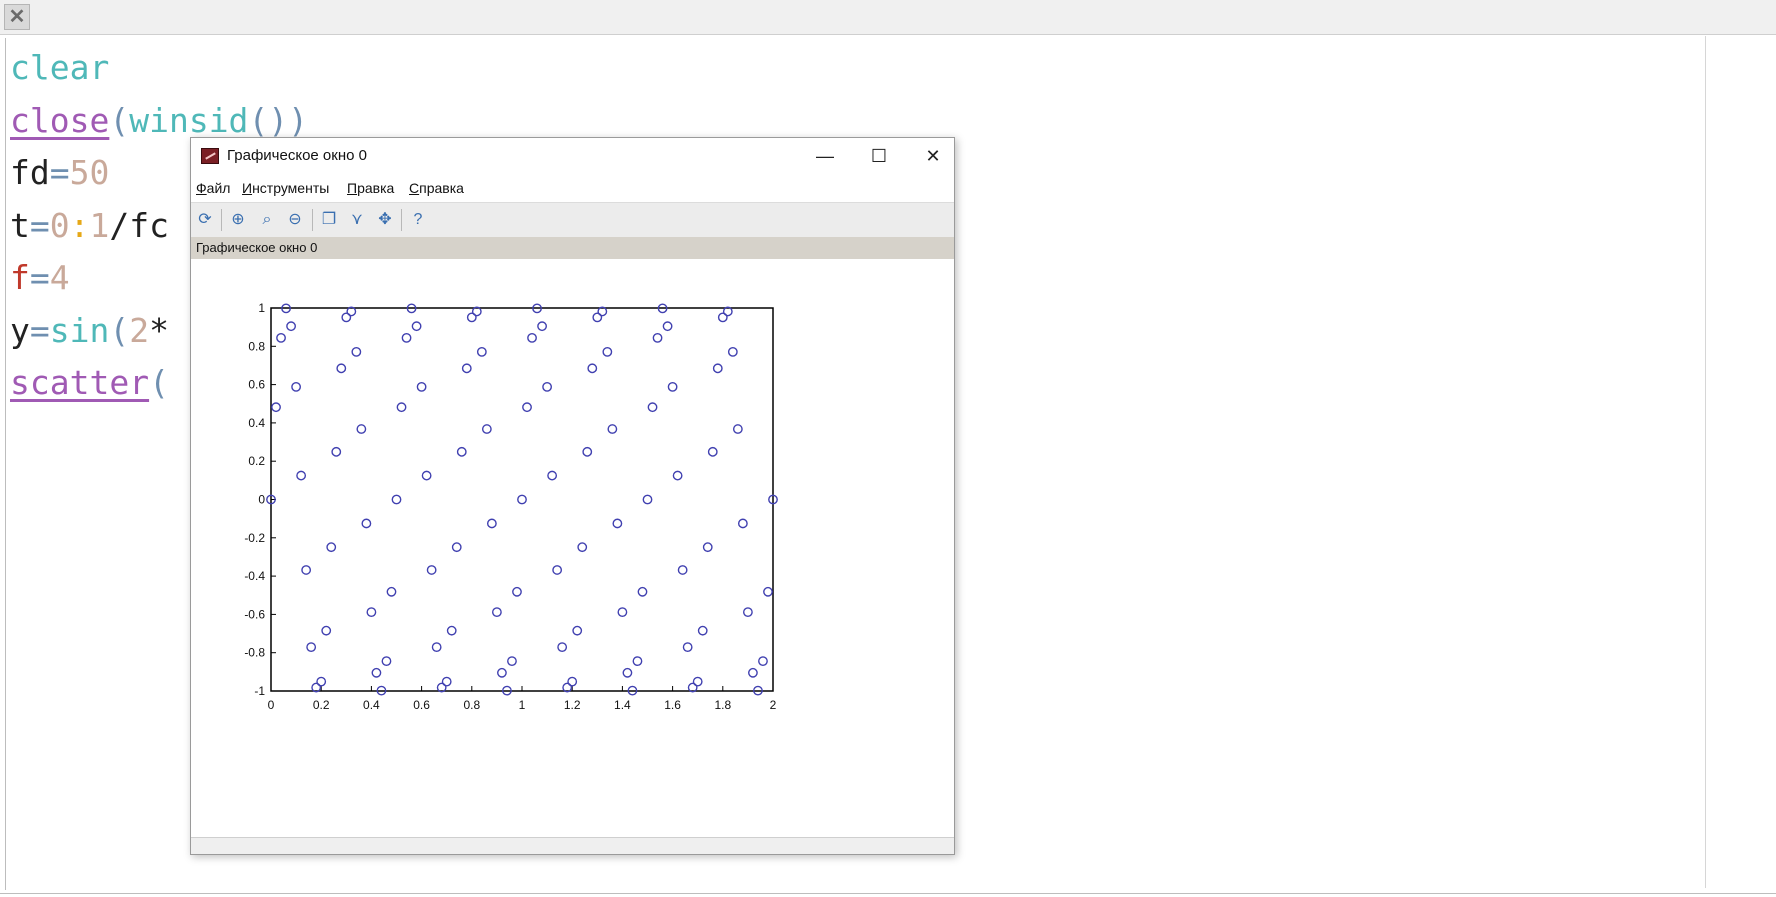 Image resolution: width=1776 pixels, height=897 pixels. I want to click on code-token: :, so click(79, 225).